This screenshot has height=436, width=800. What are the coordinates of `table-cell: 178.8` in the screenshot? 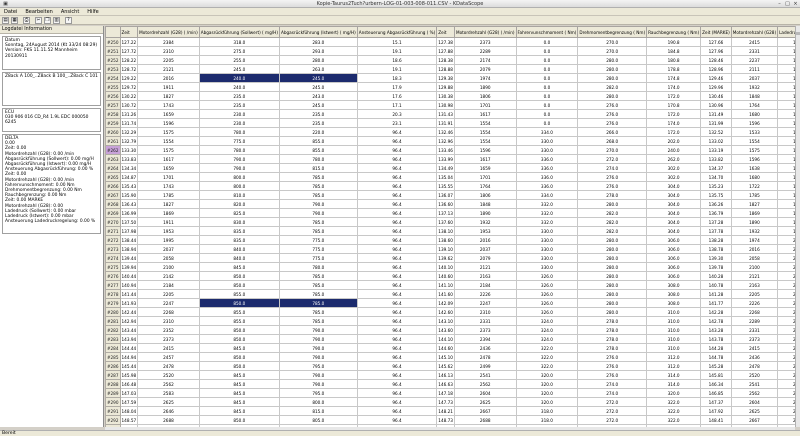 It's located at (674, 69).